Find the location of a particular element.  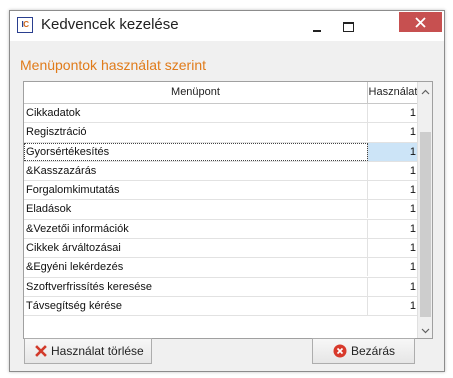

title-bar: IC Kedvencek kezelése is located at coordinates (227, 26).